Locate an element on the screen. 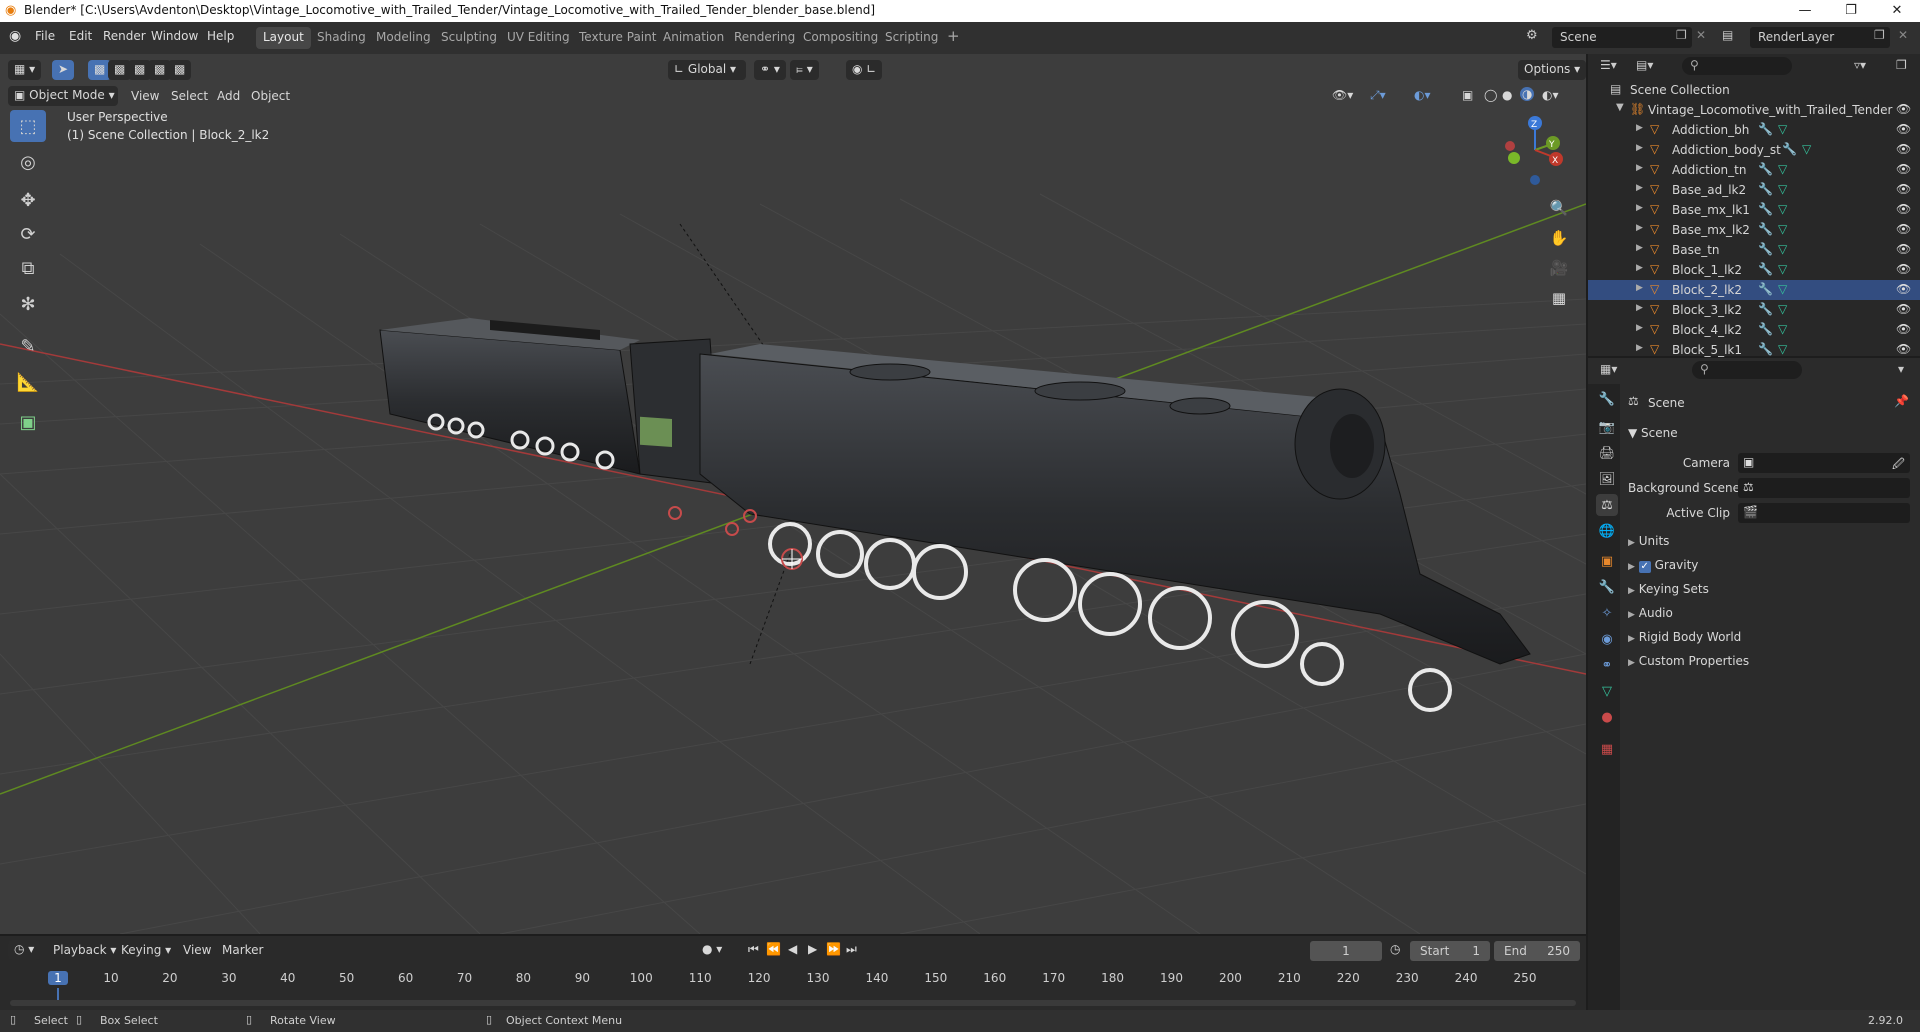 The height and width of the screenshot is (1032, 1920). physics-tab-icon: ◉ is located at coordinates (1607, 639).